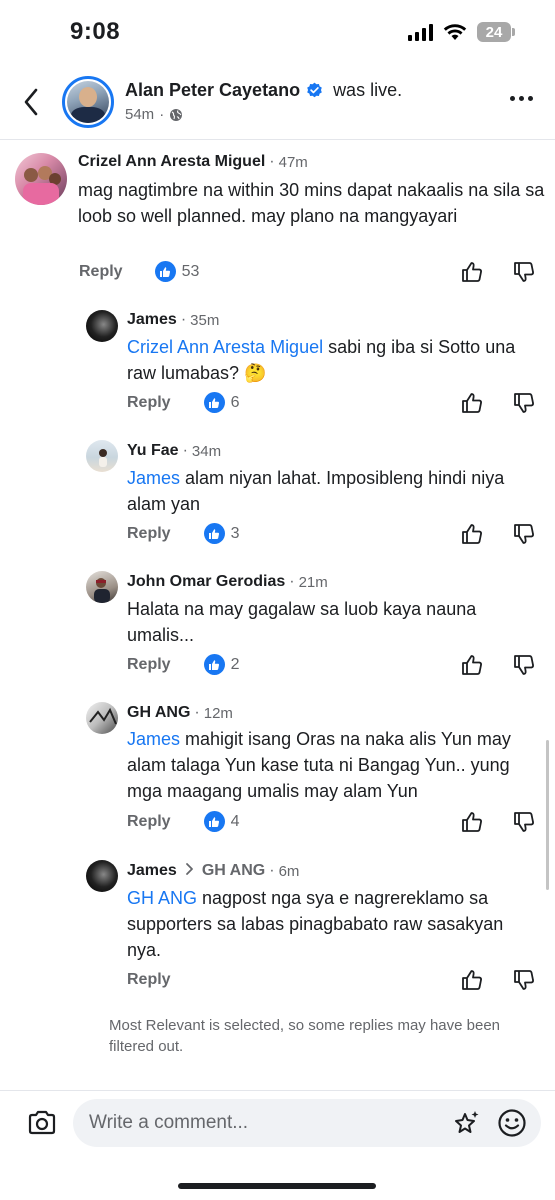 This screenshot has width=555, height=1200. What do you see at coordinates (289, 871) in the screenshot?
I see `comment-time: 6m` at bounding box center [289, 871].